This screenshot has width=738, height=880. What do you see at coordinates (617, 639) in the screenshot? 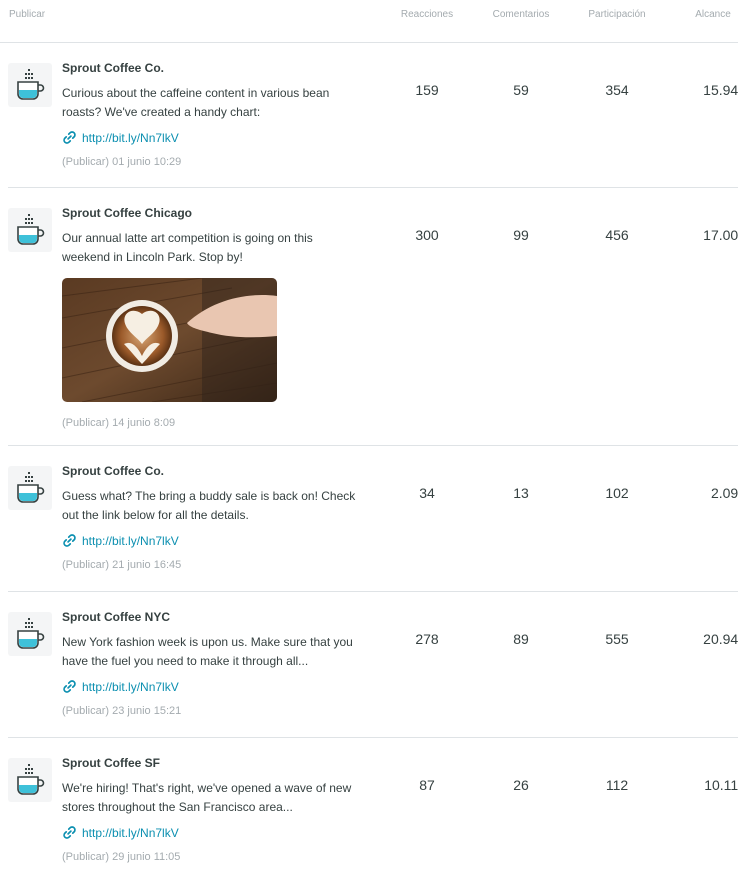
I see `engagement-value: 555` at bounding box center [617, 639].